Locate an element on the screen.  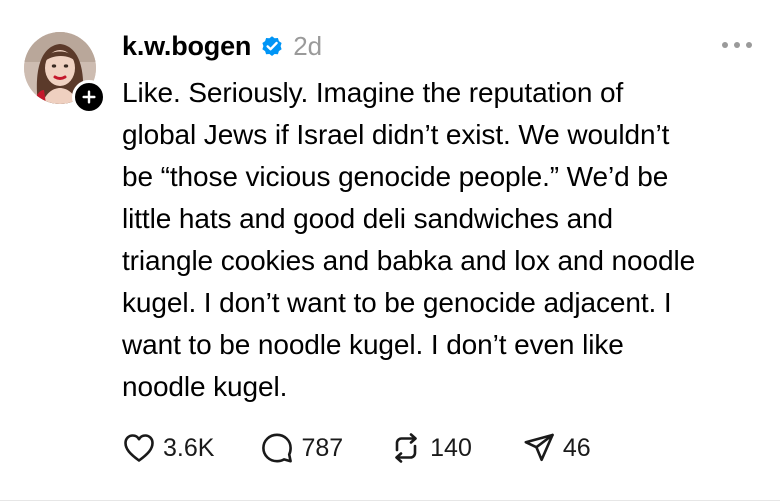
heart-icon is located at coordinates (139, 448).